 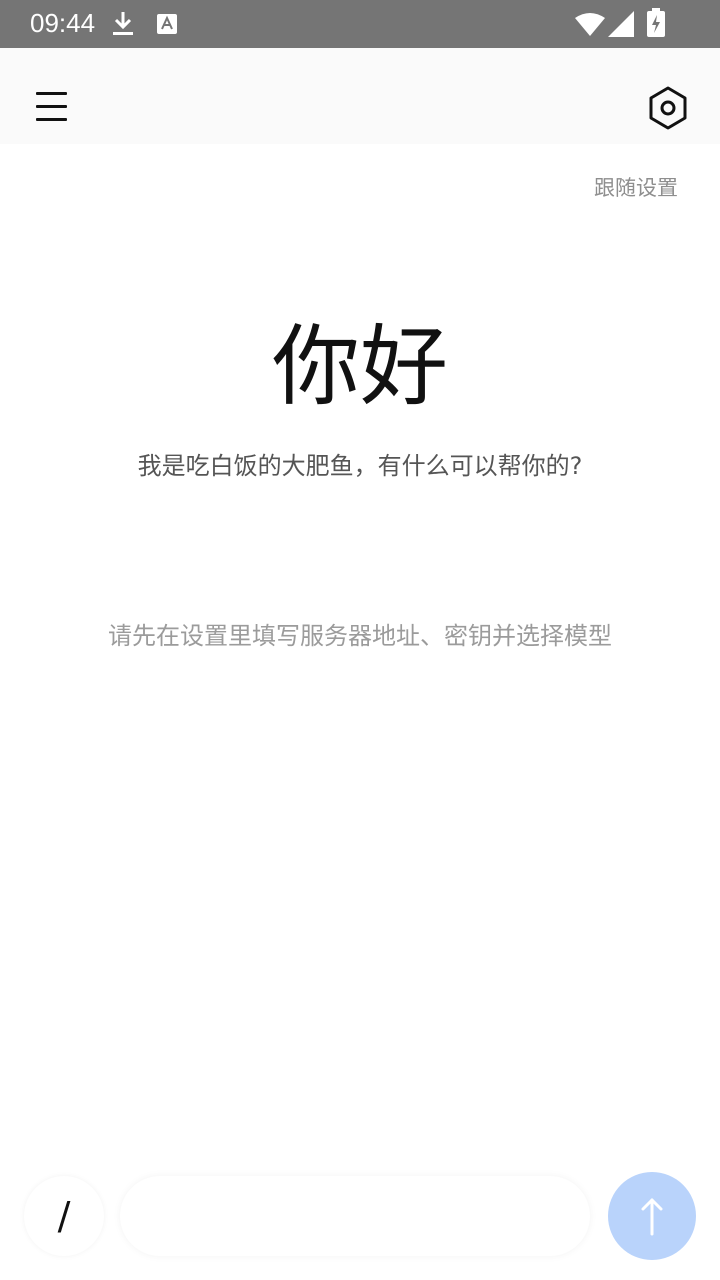 I want to click on arrow-up-icon, so click(x=652, y=1217).